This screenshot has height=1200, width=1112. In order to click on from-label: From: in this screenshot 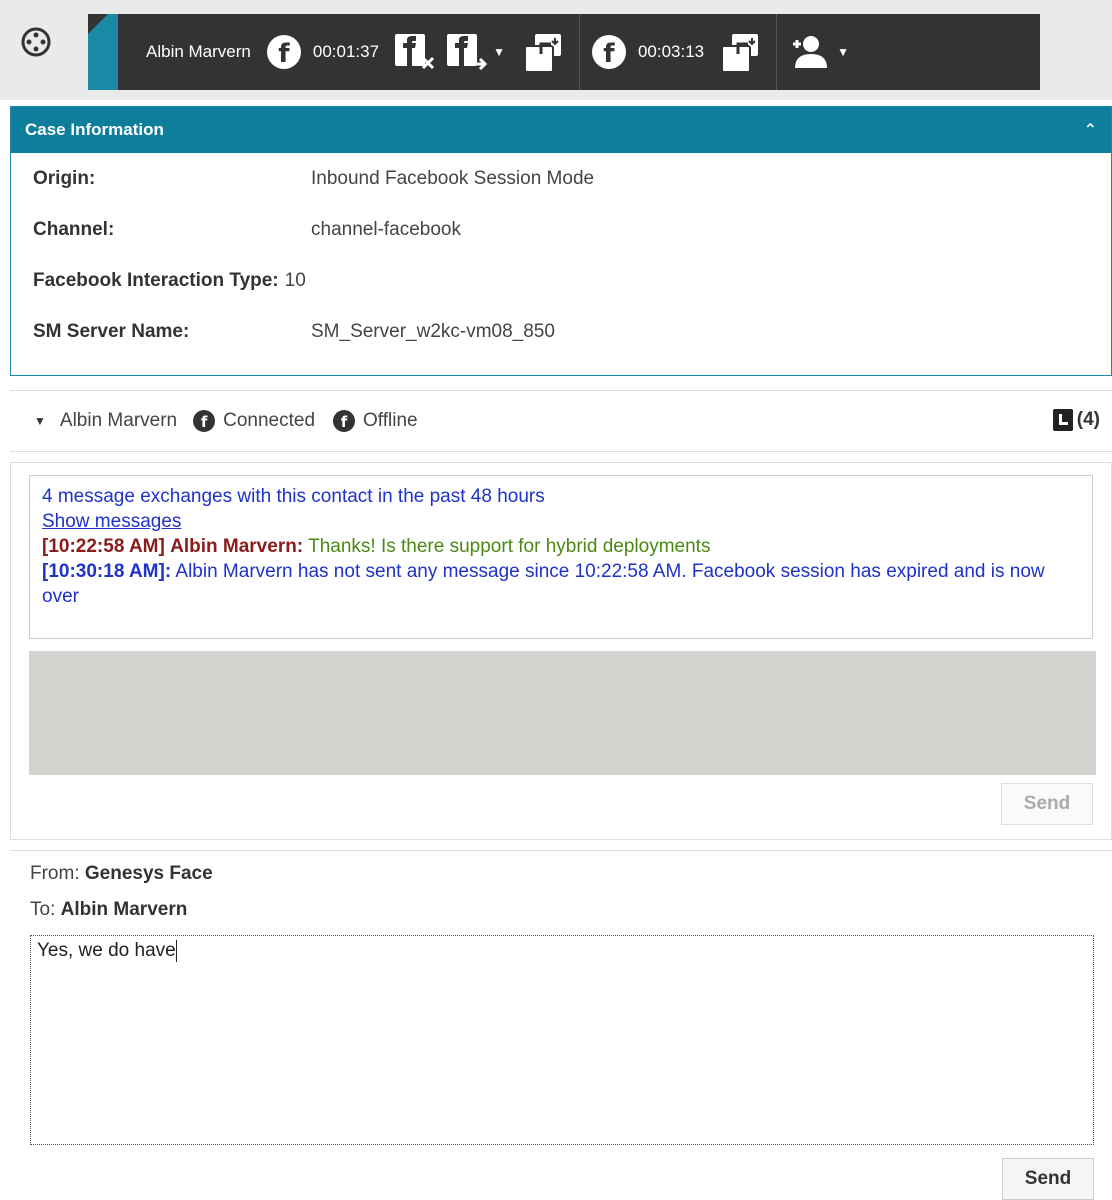, I will do `click(55, 873)`.